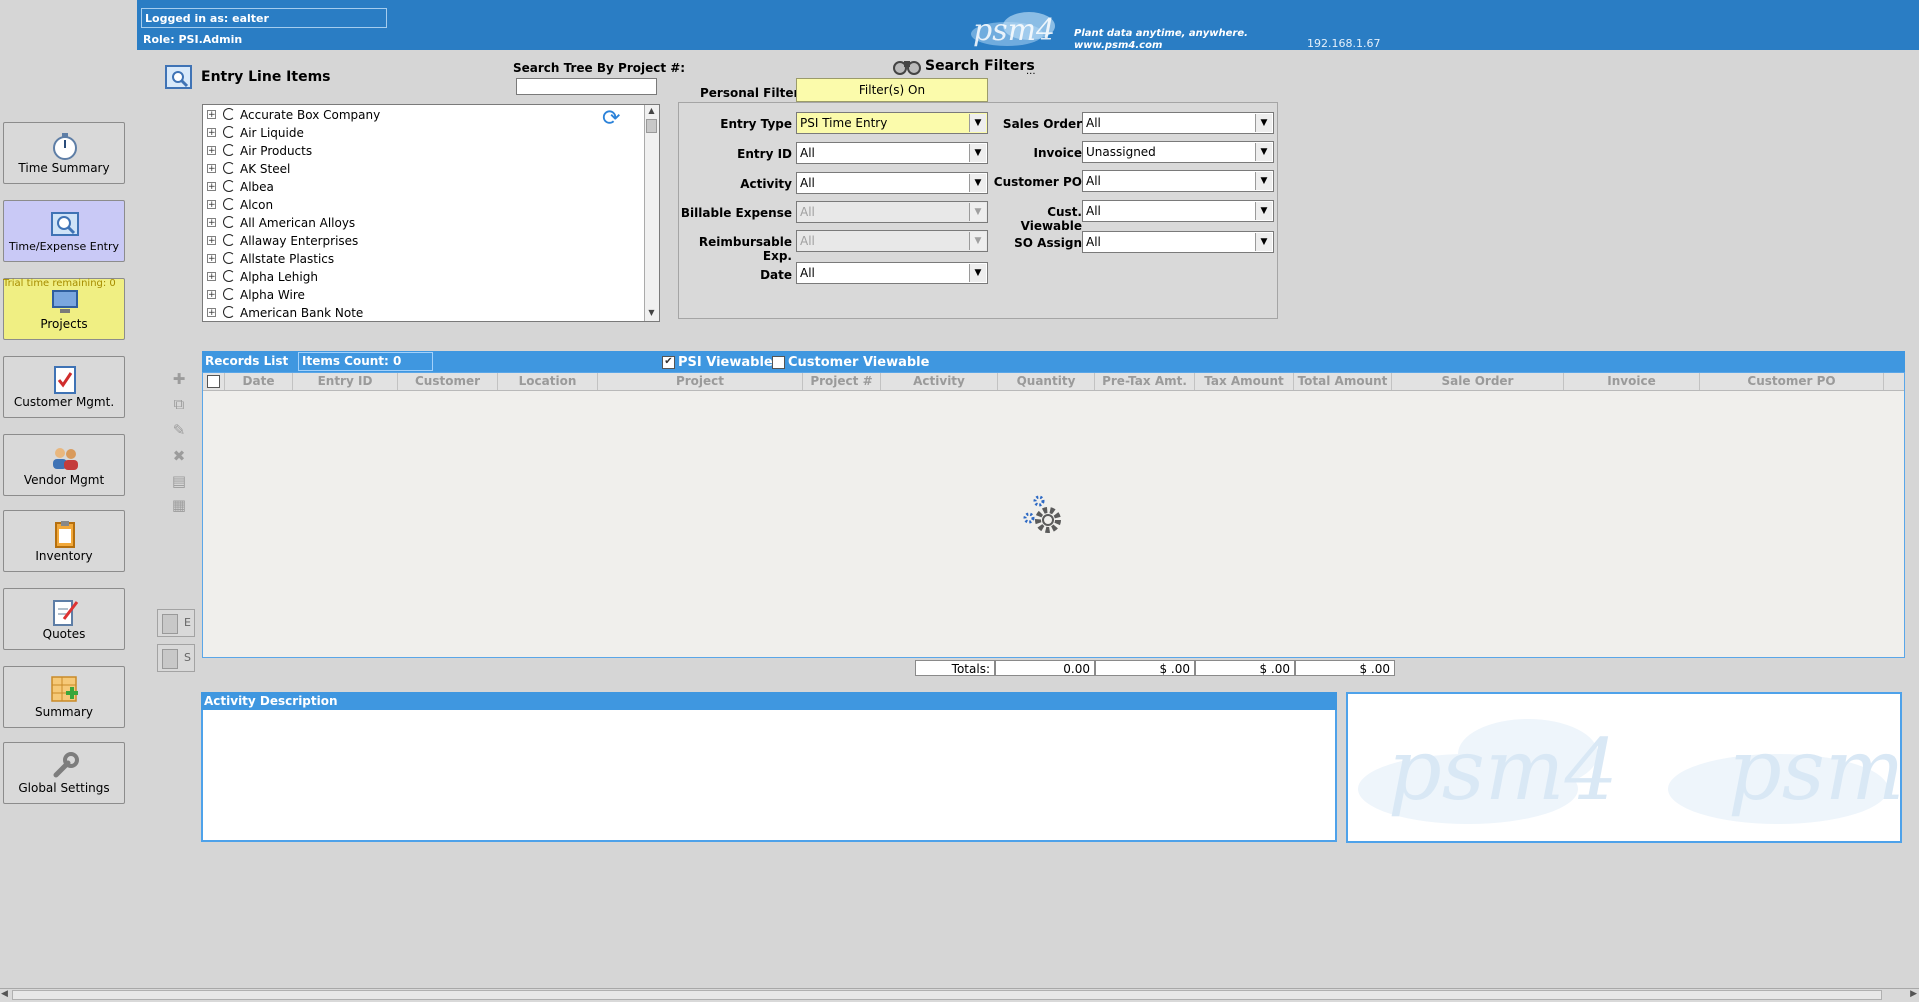  I want to click on summary-export-button: S, so click(176, 658).